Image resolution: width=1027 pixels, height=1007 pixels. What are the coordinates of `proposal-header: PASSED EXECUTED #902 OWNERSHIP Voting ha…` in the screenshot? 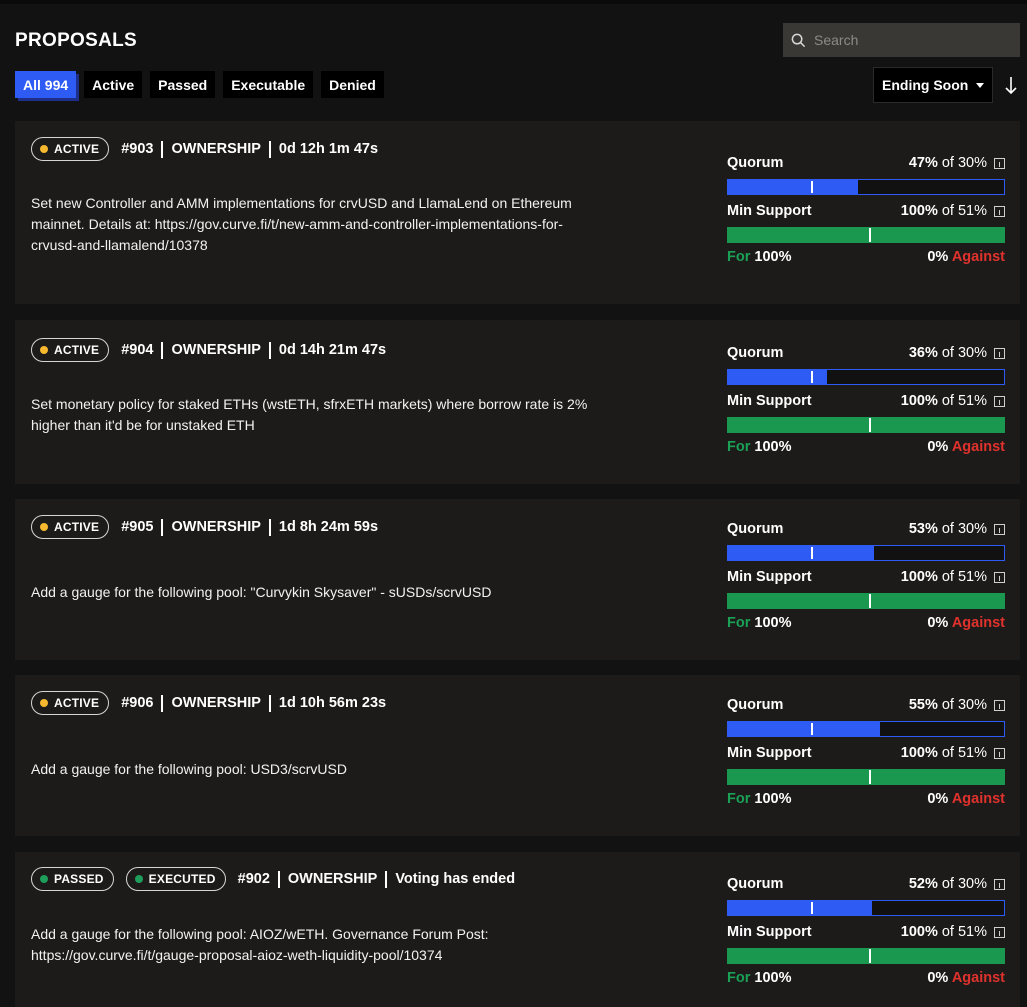 It's located at (273, 879).